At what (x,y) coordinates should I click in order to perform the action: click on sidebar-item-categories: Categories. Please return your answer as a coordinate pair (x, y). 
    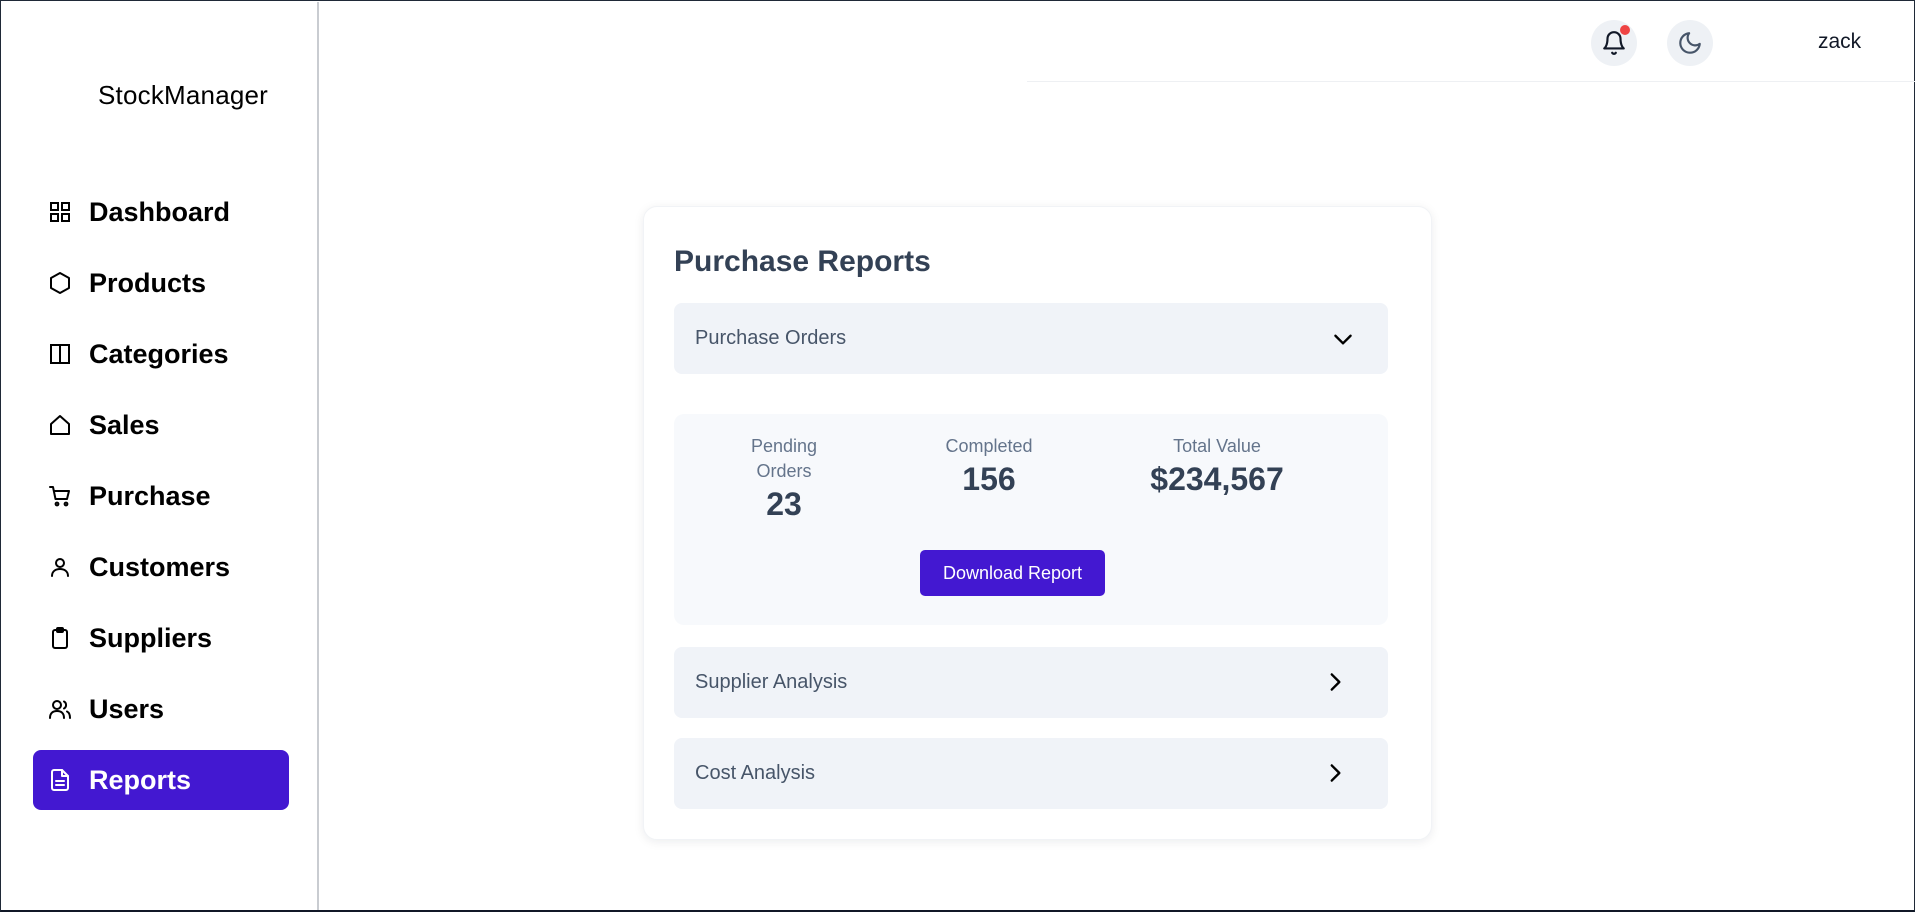
    Looking at the image, I should click on (161, 354).